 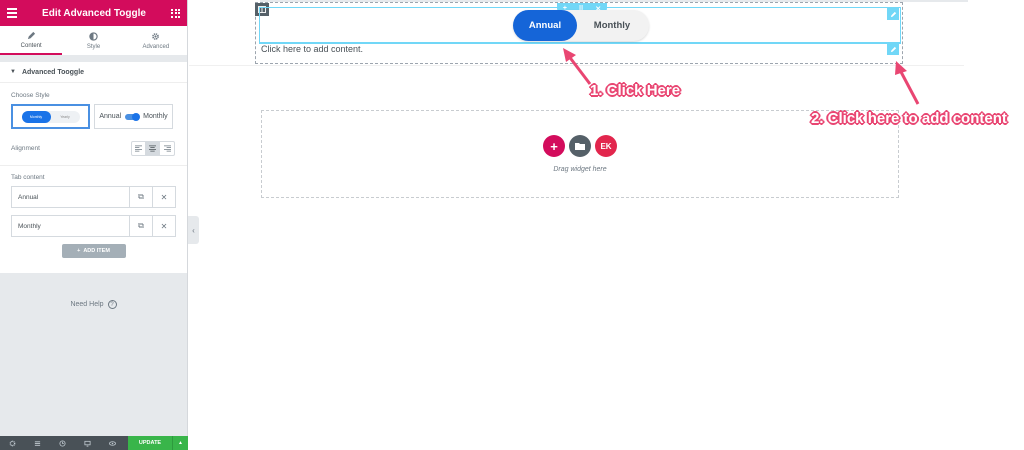 What do you see at coordinates (180, 443) in the screenshot?
I see `update-options-caret-icon: ▲` at bounding box center [180, 443].